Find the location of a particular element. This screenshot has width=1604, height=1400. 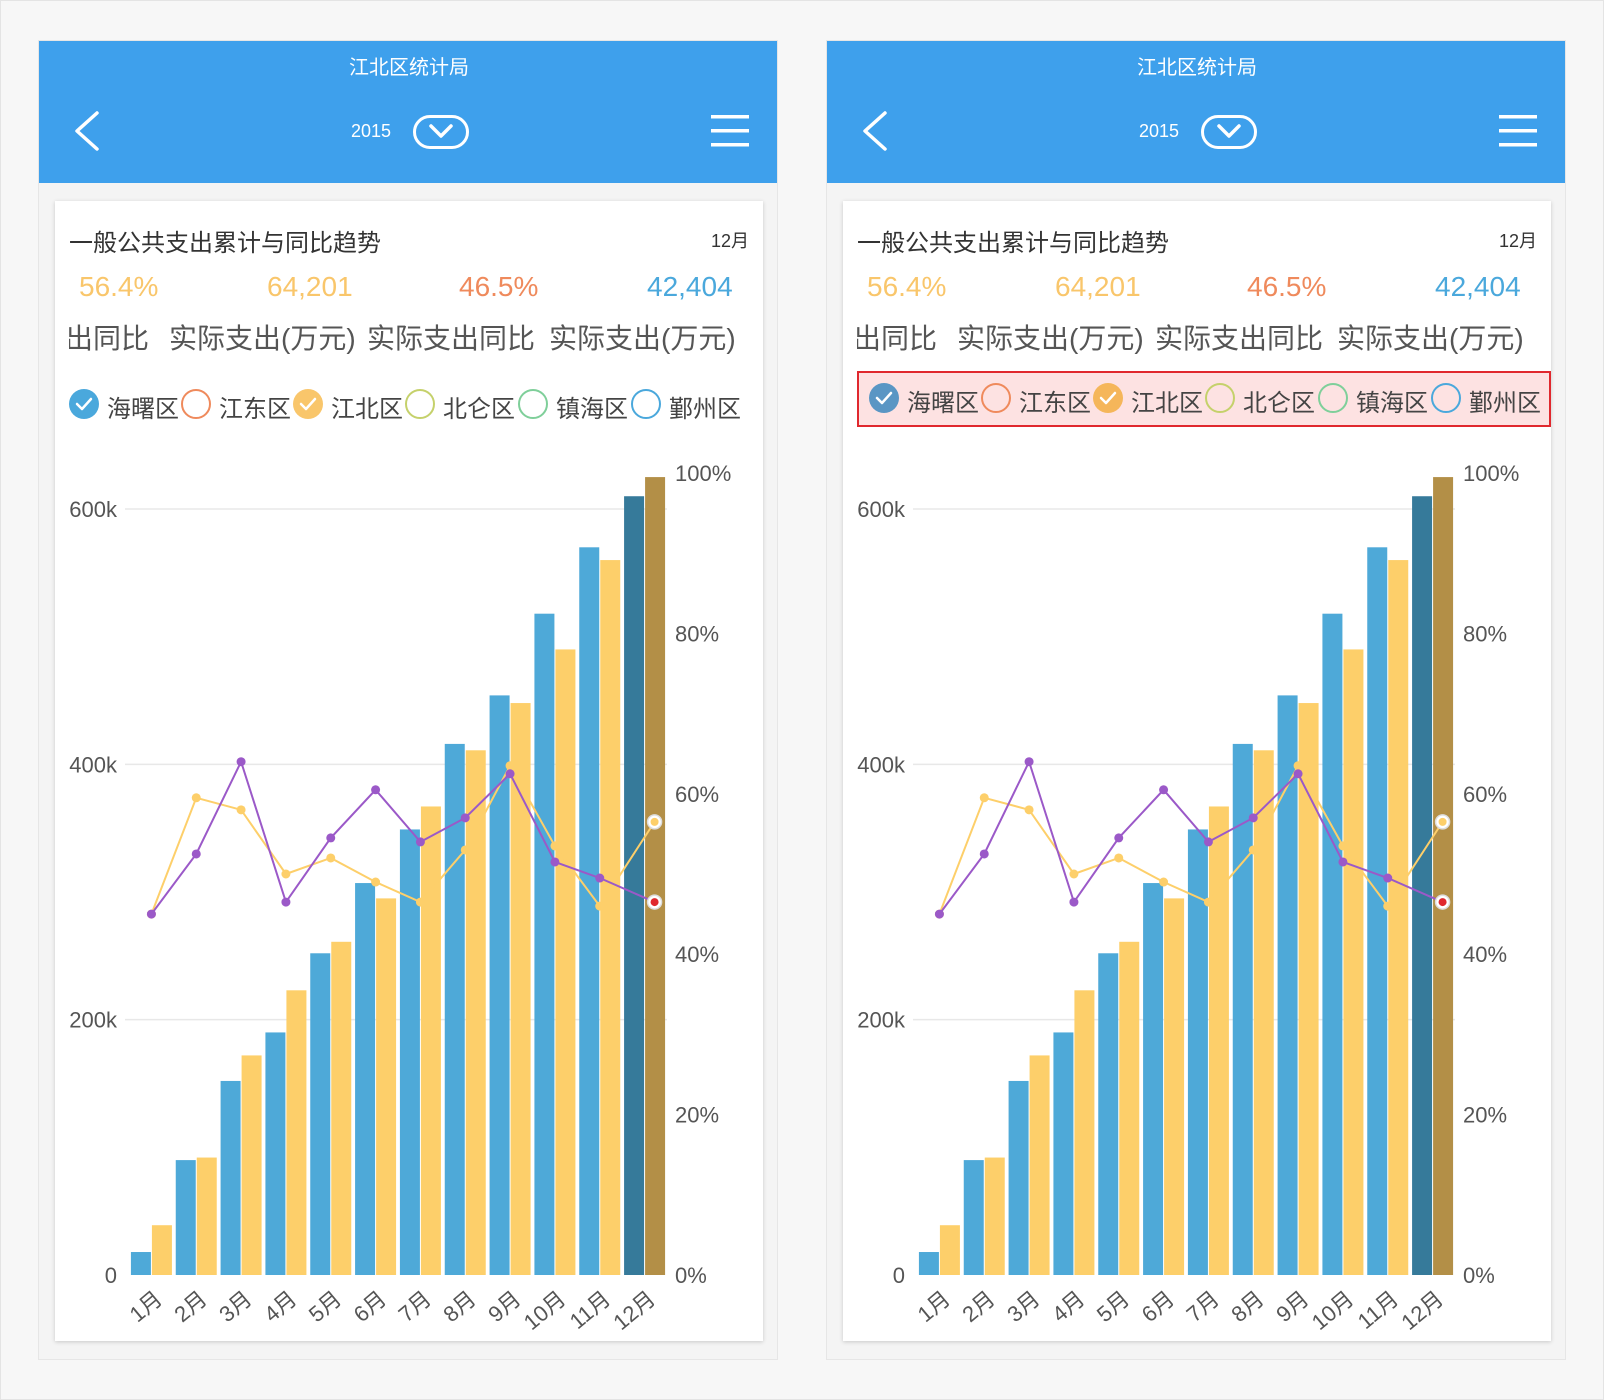

kpi-label: 实际支出(万元) is located at coordinates (1430, 338).